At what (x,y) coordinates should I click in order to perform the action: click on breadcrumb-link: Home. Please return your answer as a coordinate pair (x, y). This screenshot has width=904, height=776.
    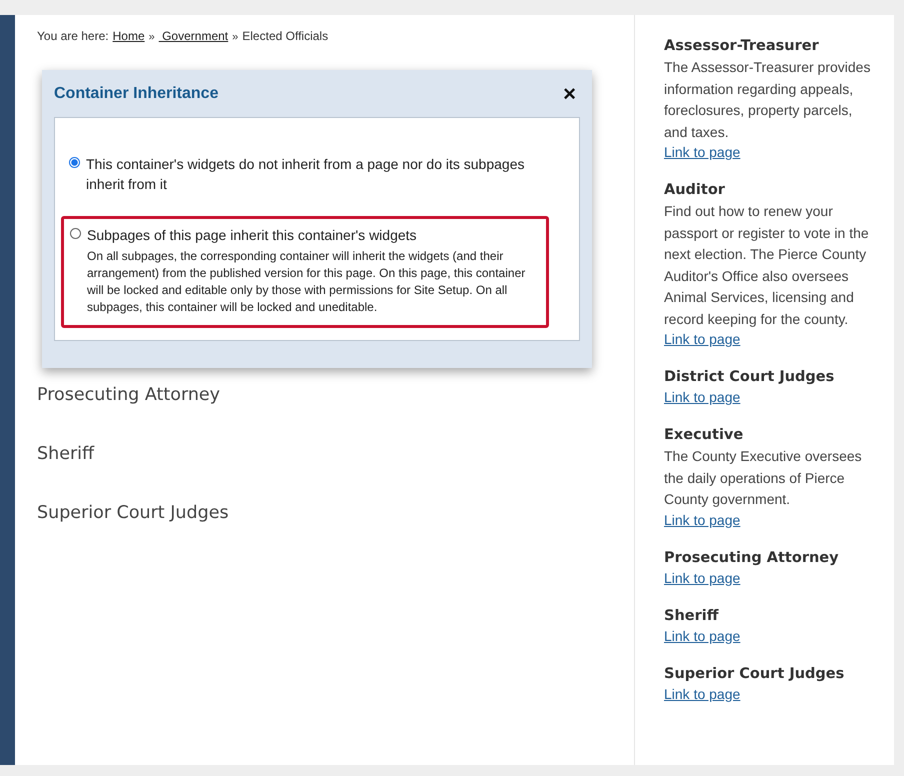
    Looking at the image, I should click on (128, 36).